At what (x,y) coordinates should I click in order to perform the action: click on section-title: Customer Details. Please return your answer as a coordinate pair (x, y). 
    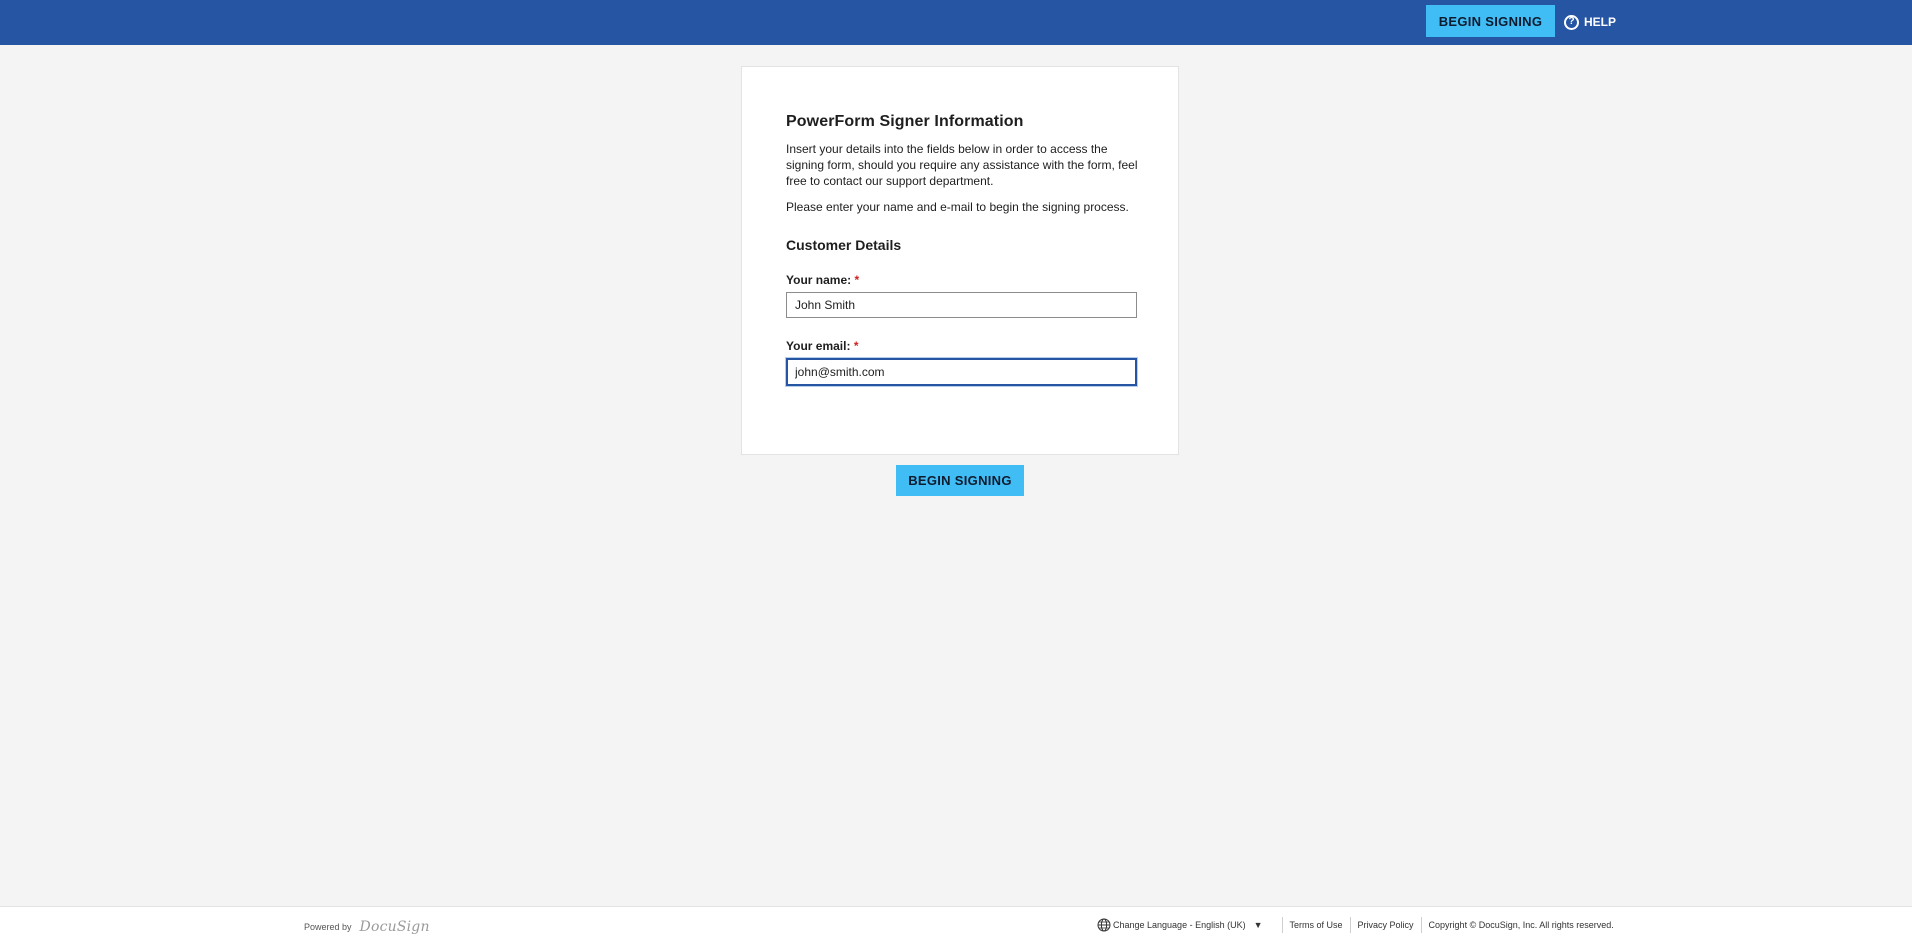
    Looking at the image, I should click on (844, 245).